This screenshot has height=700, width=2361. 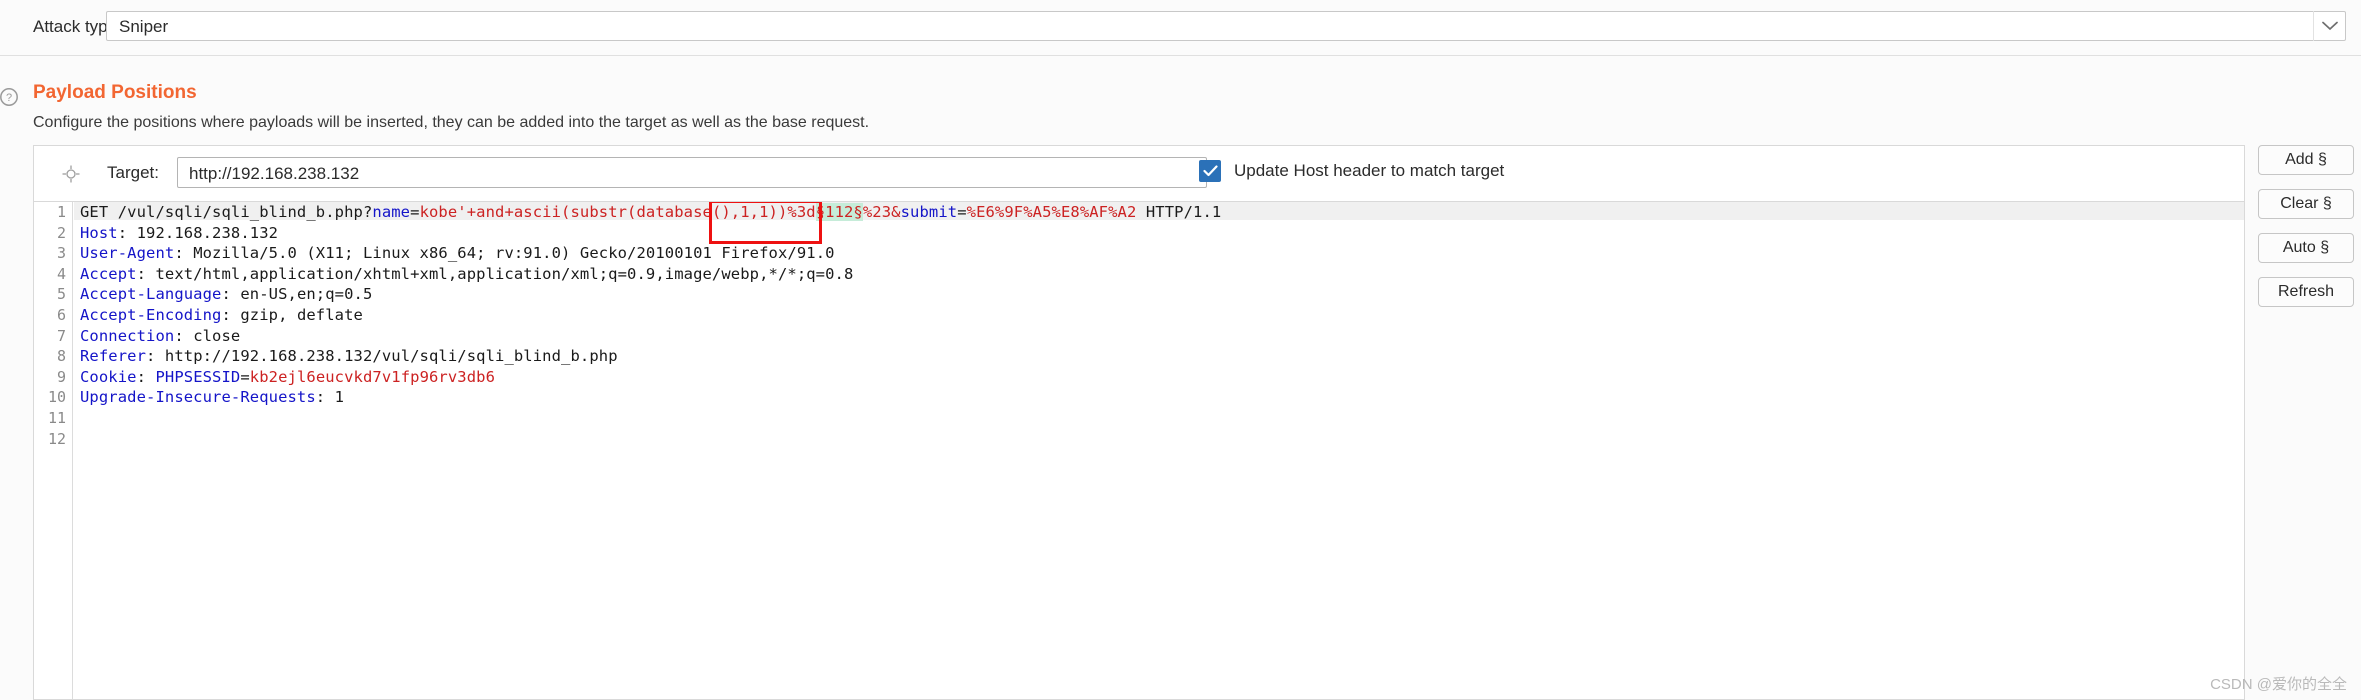 What do you see at coordinates (61, 315) in the screenshot?
I see `line-number: 6` at bounding box center [61, 315].